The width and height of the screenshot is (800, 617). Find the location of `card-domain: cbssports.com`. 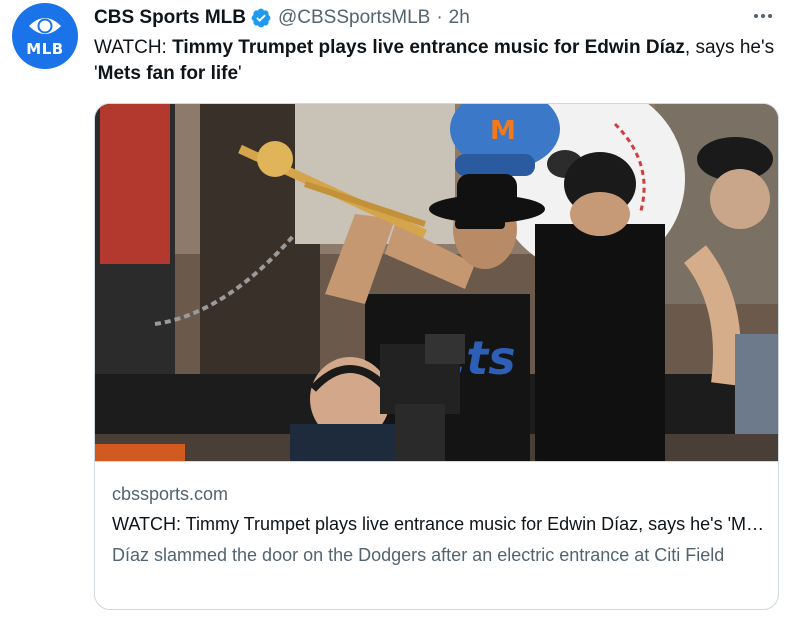

card-domain: cbssports.com is located at coordinates (170, 494).